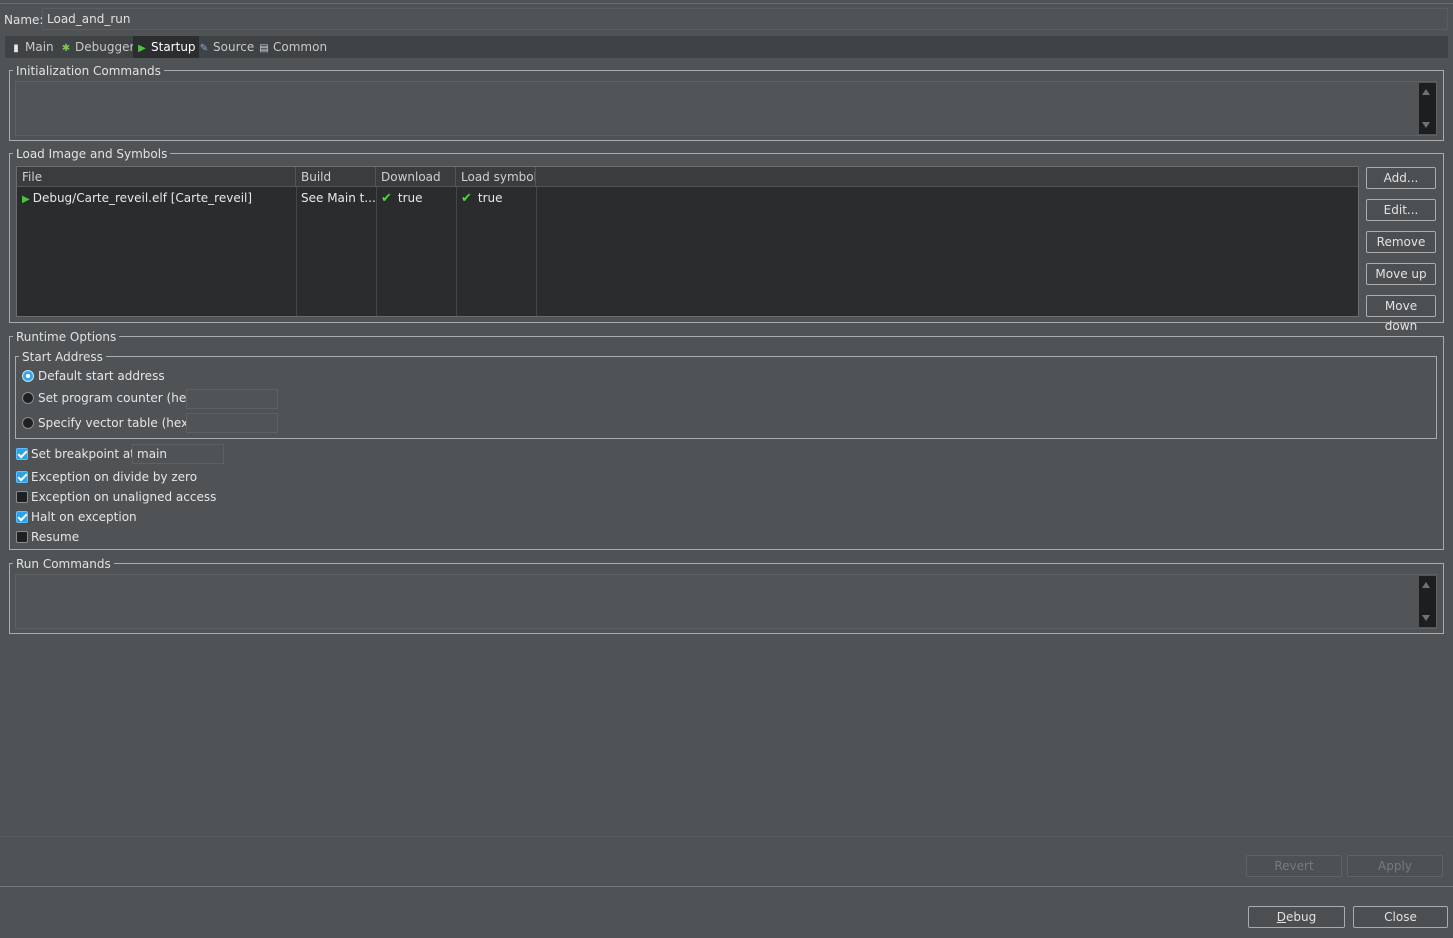 The image size is (1453, 938). Describe the element at coordinates (416, 177) in the screenshot. I see `column-header-download: Download` at that location.